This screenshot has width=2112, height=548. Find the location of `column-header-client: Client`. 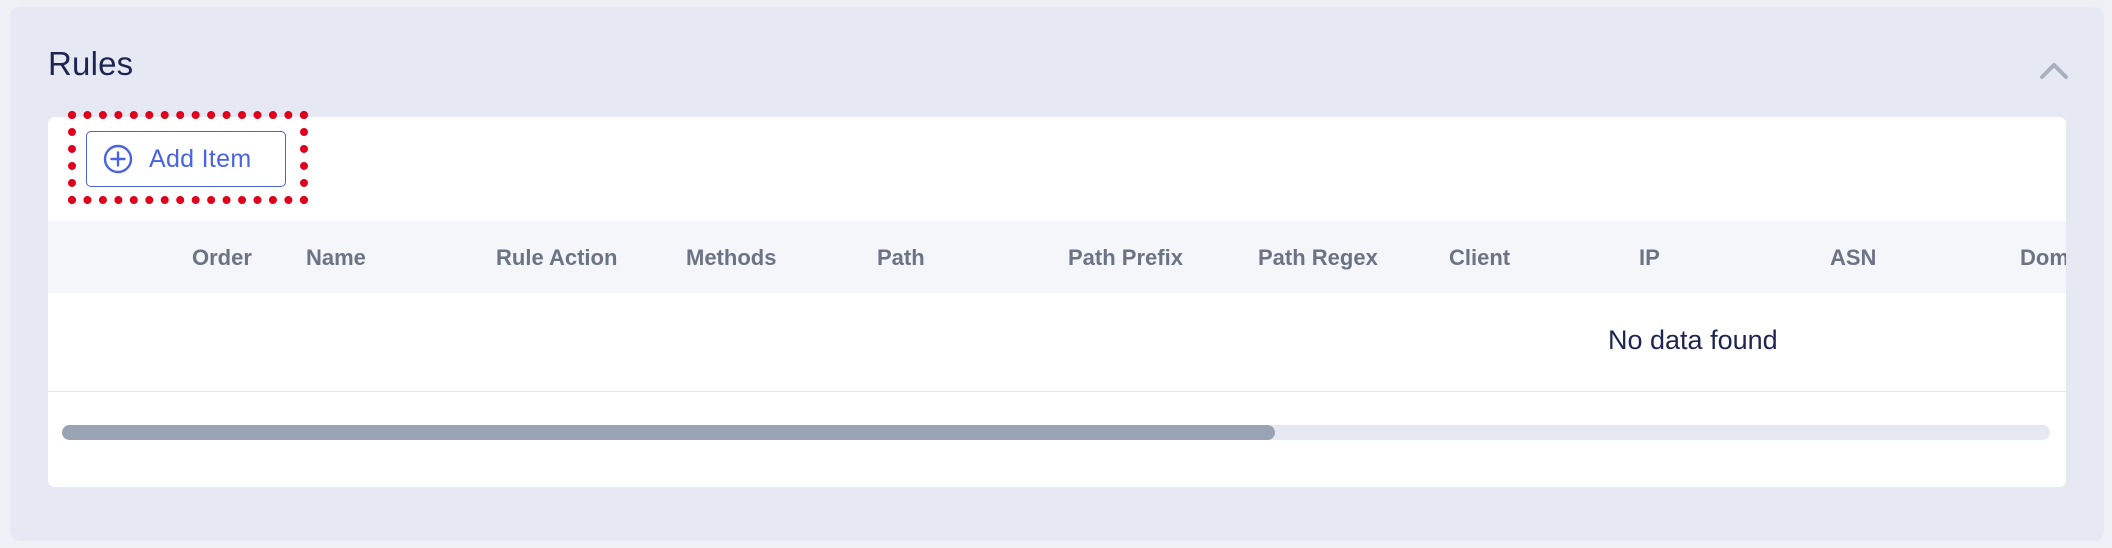

column-header-client: Client is located at coordinates (1479, 258).